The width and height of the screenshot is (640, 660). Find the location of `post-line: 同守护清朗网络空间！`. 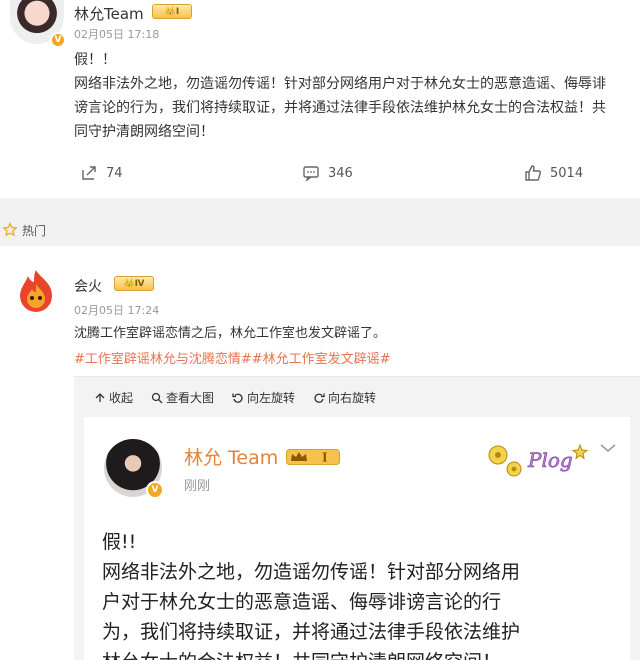

post-line: 同守护清朗网络空间！ is located at coordinates (144, 132).